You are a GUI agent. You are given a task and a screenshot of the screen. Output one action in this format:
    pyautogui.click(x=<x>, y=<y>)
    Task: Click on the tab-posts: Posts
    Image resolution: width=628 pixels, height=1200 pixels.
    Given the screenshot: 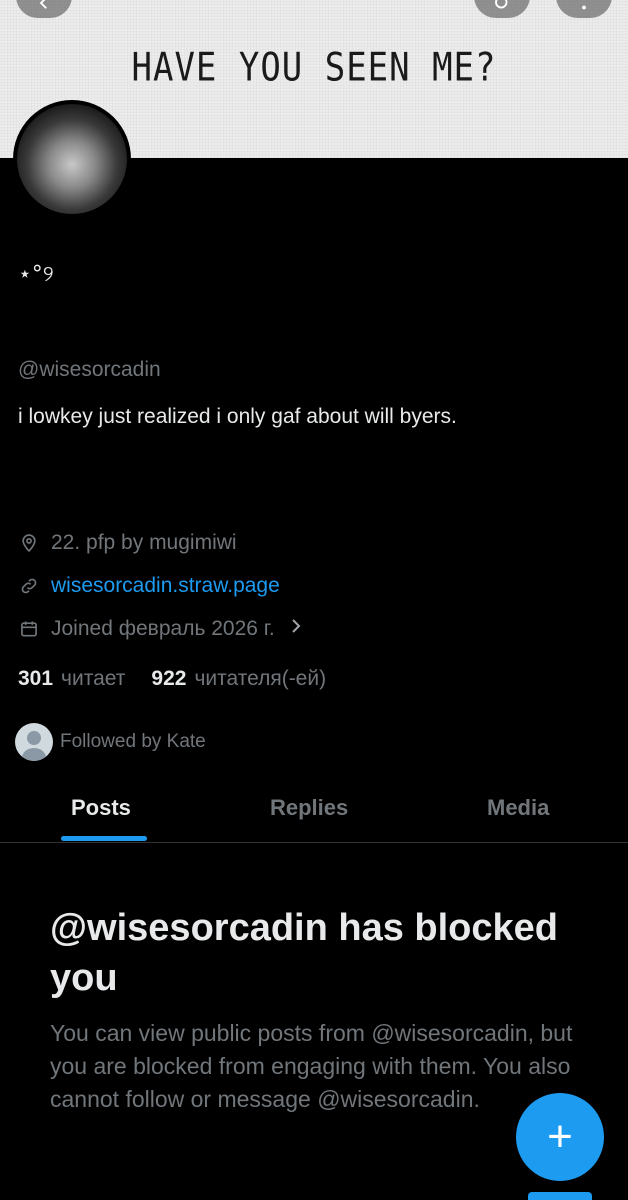 What is the action you would take?
    pyautogui.click(x=101, y=808)
    